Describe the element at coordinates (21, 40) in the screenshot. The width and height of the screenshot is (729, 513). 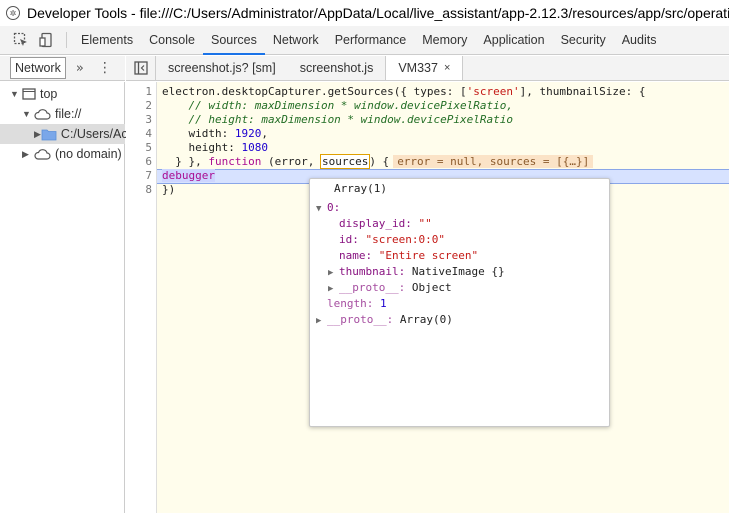
I see `inspect-element-icon` at that location.